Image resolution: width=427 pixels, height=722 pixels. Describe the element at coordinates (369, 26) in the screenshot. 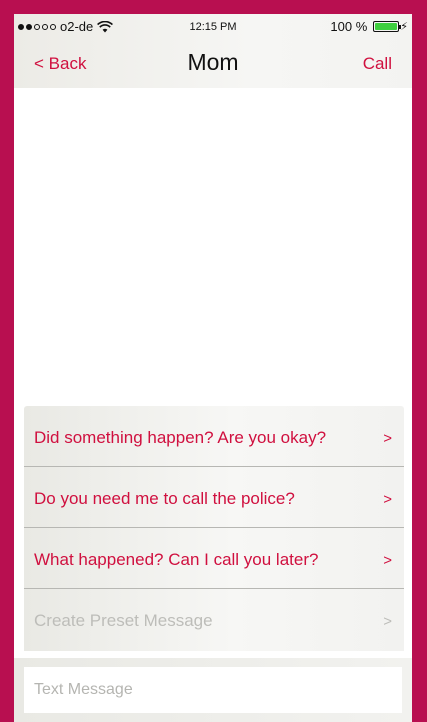

I see `status-right: 100 % ⚡︎` at that location.